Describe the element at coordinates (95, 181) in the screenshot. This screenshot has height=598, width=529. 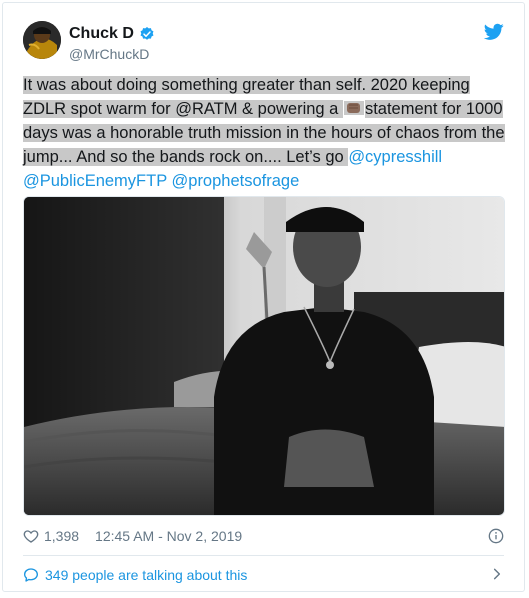
I see `mention-link: @PublicEnemyFTP` at that location.